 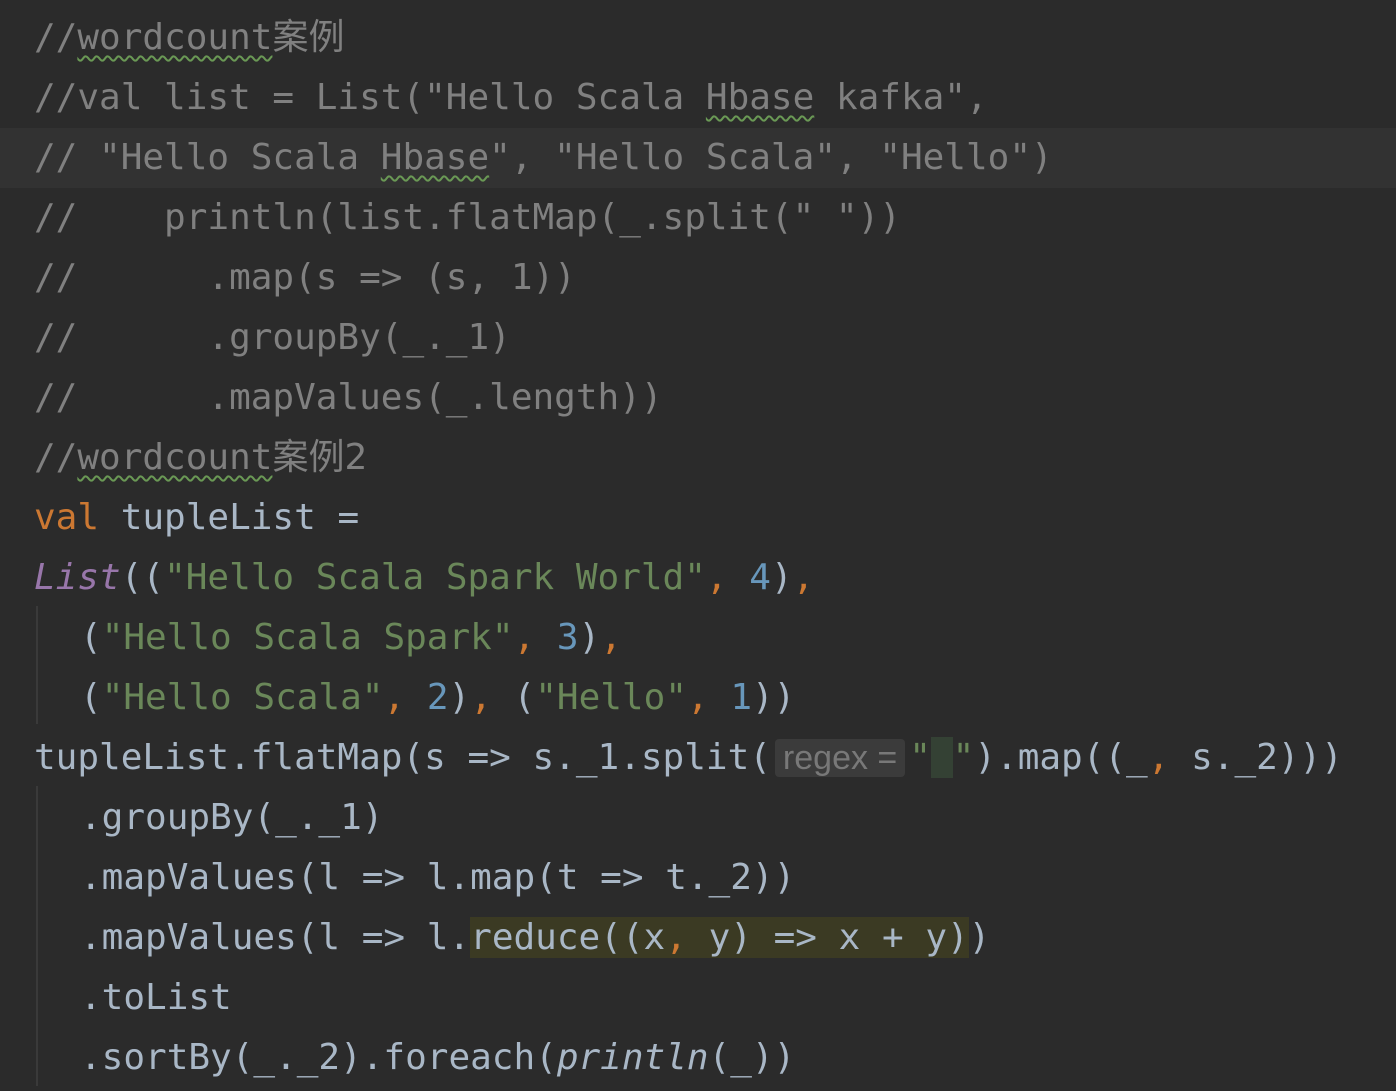 I want to click on code-token: "Hello Scala", so click(x=242, y=697).